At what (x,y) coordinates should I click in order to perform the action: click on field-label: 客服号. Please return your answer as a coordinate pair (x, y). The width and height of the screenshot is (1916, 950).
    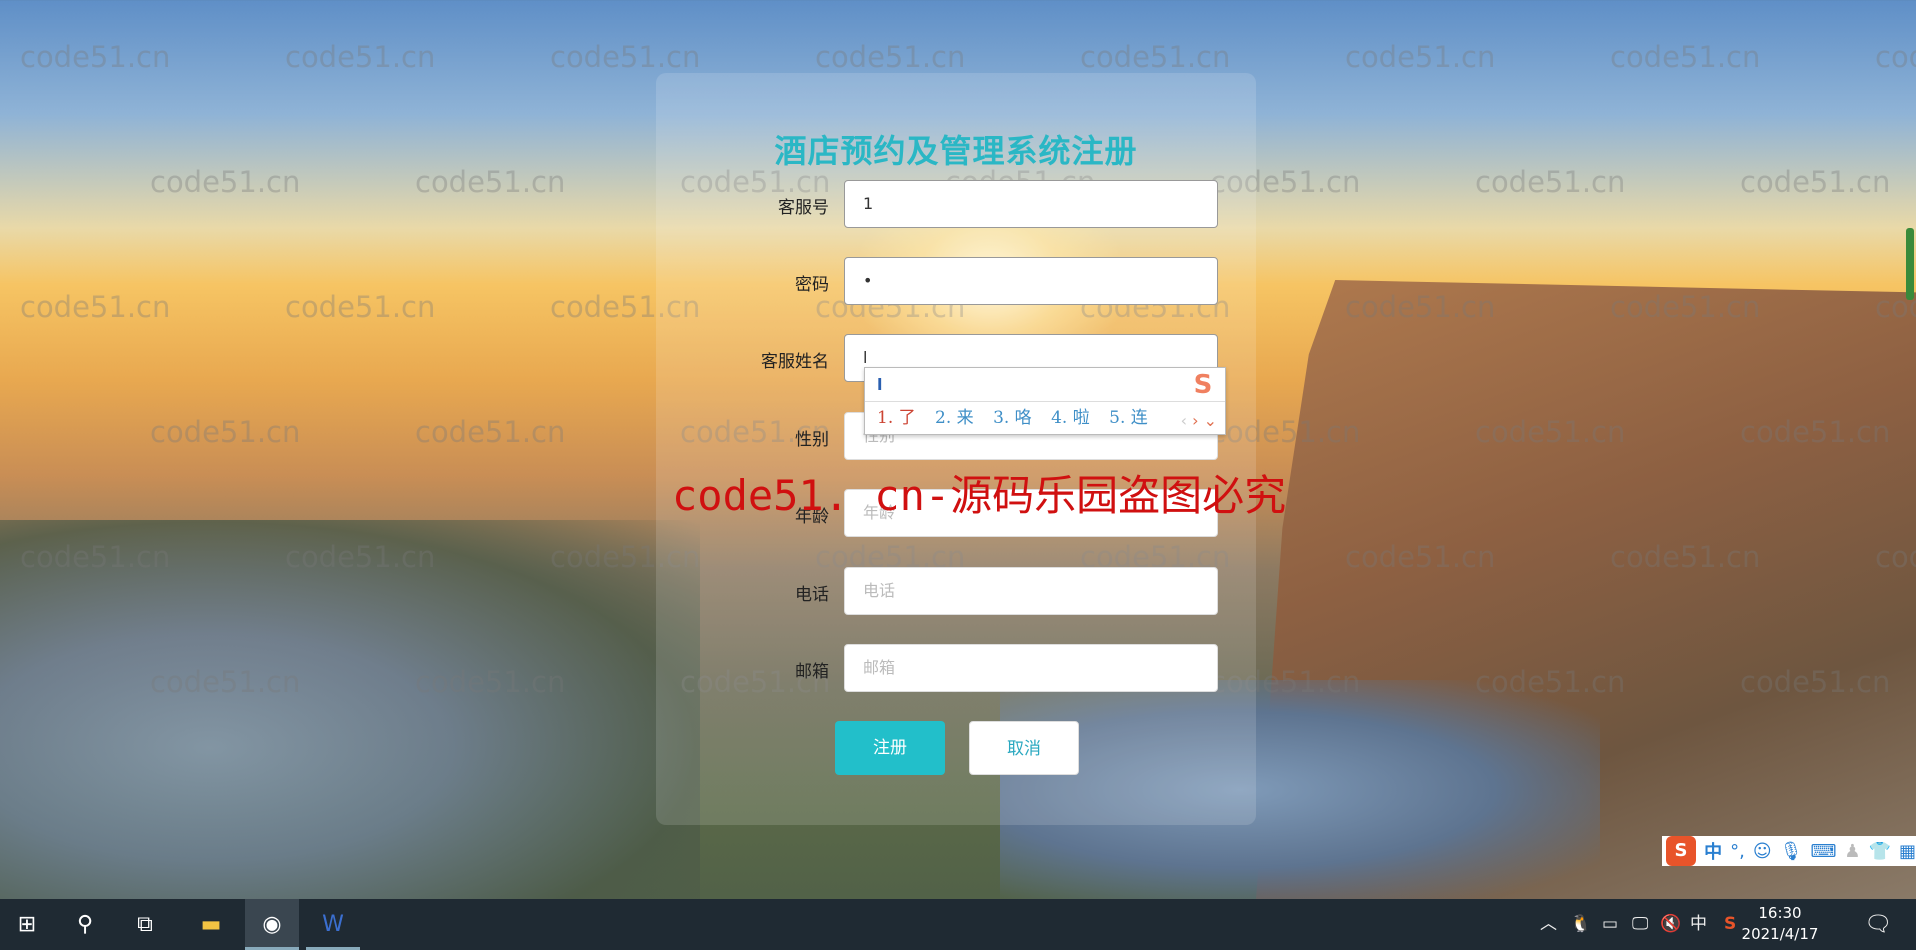
    Looking at the image, I should click on (803, 208).